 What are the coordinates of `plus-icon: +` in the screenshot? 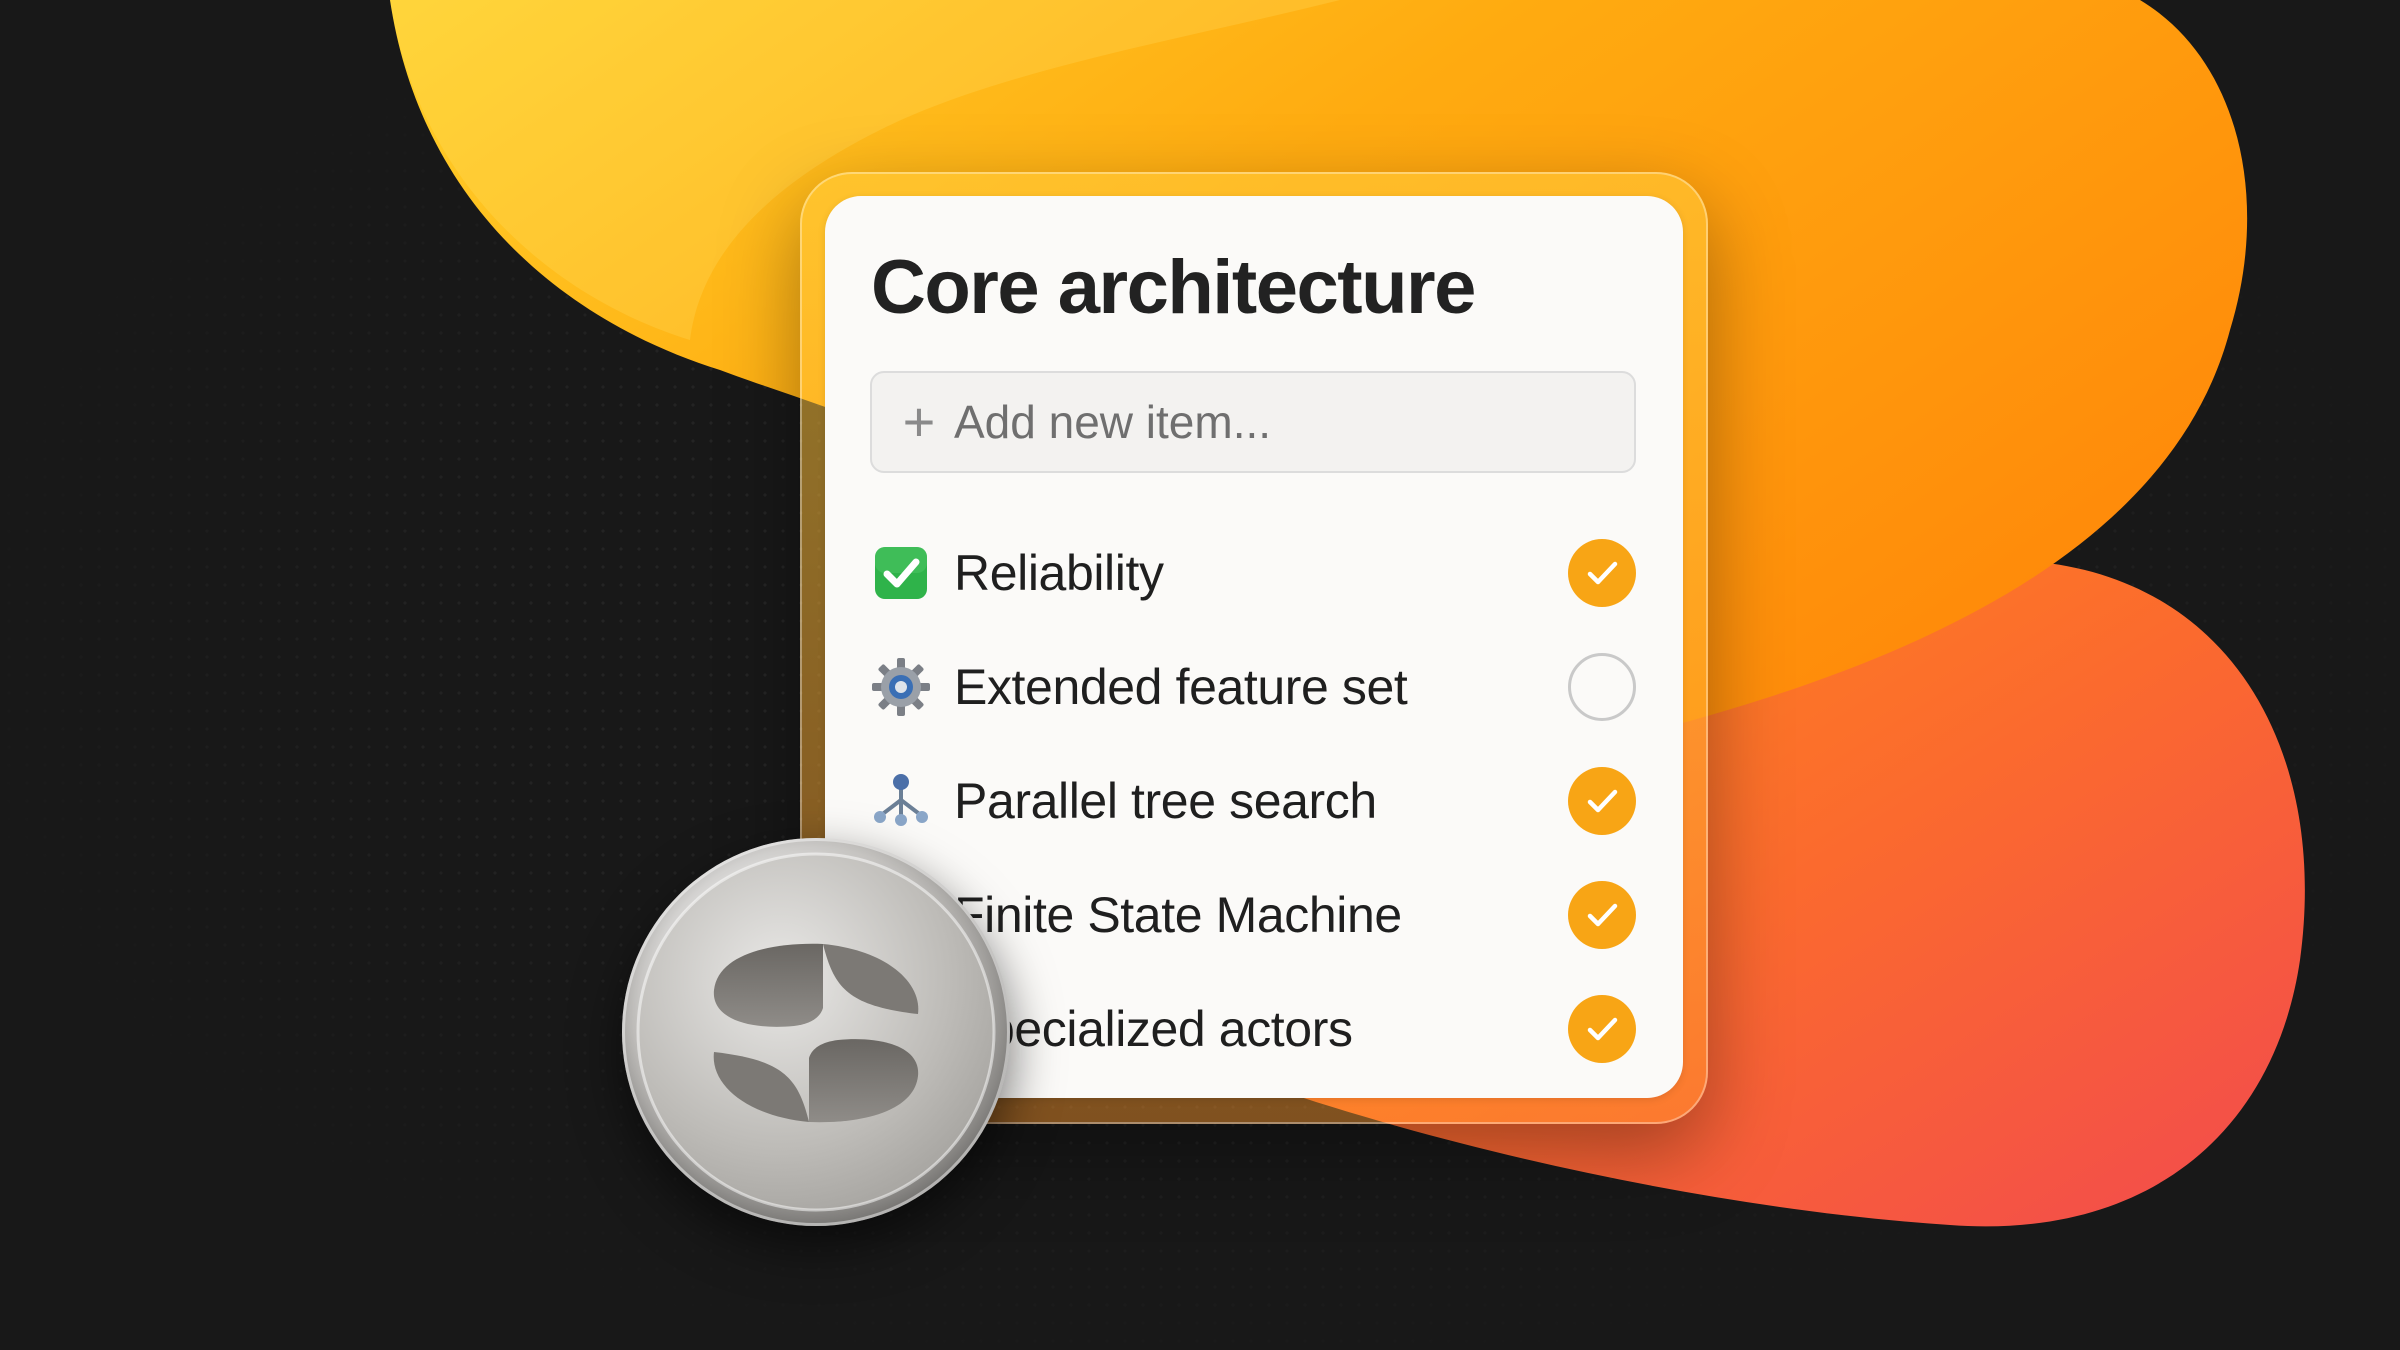 It's located at (919, 422).